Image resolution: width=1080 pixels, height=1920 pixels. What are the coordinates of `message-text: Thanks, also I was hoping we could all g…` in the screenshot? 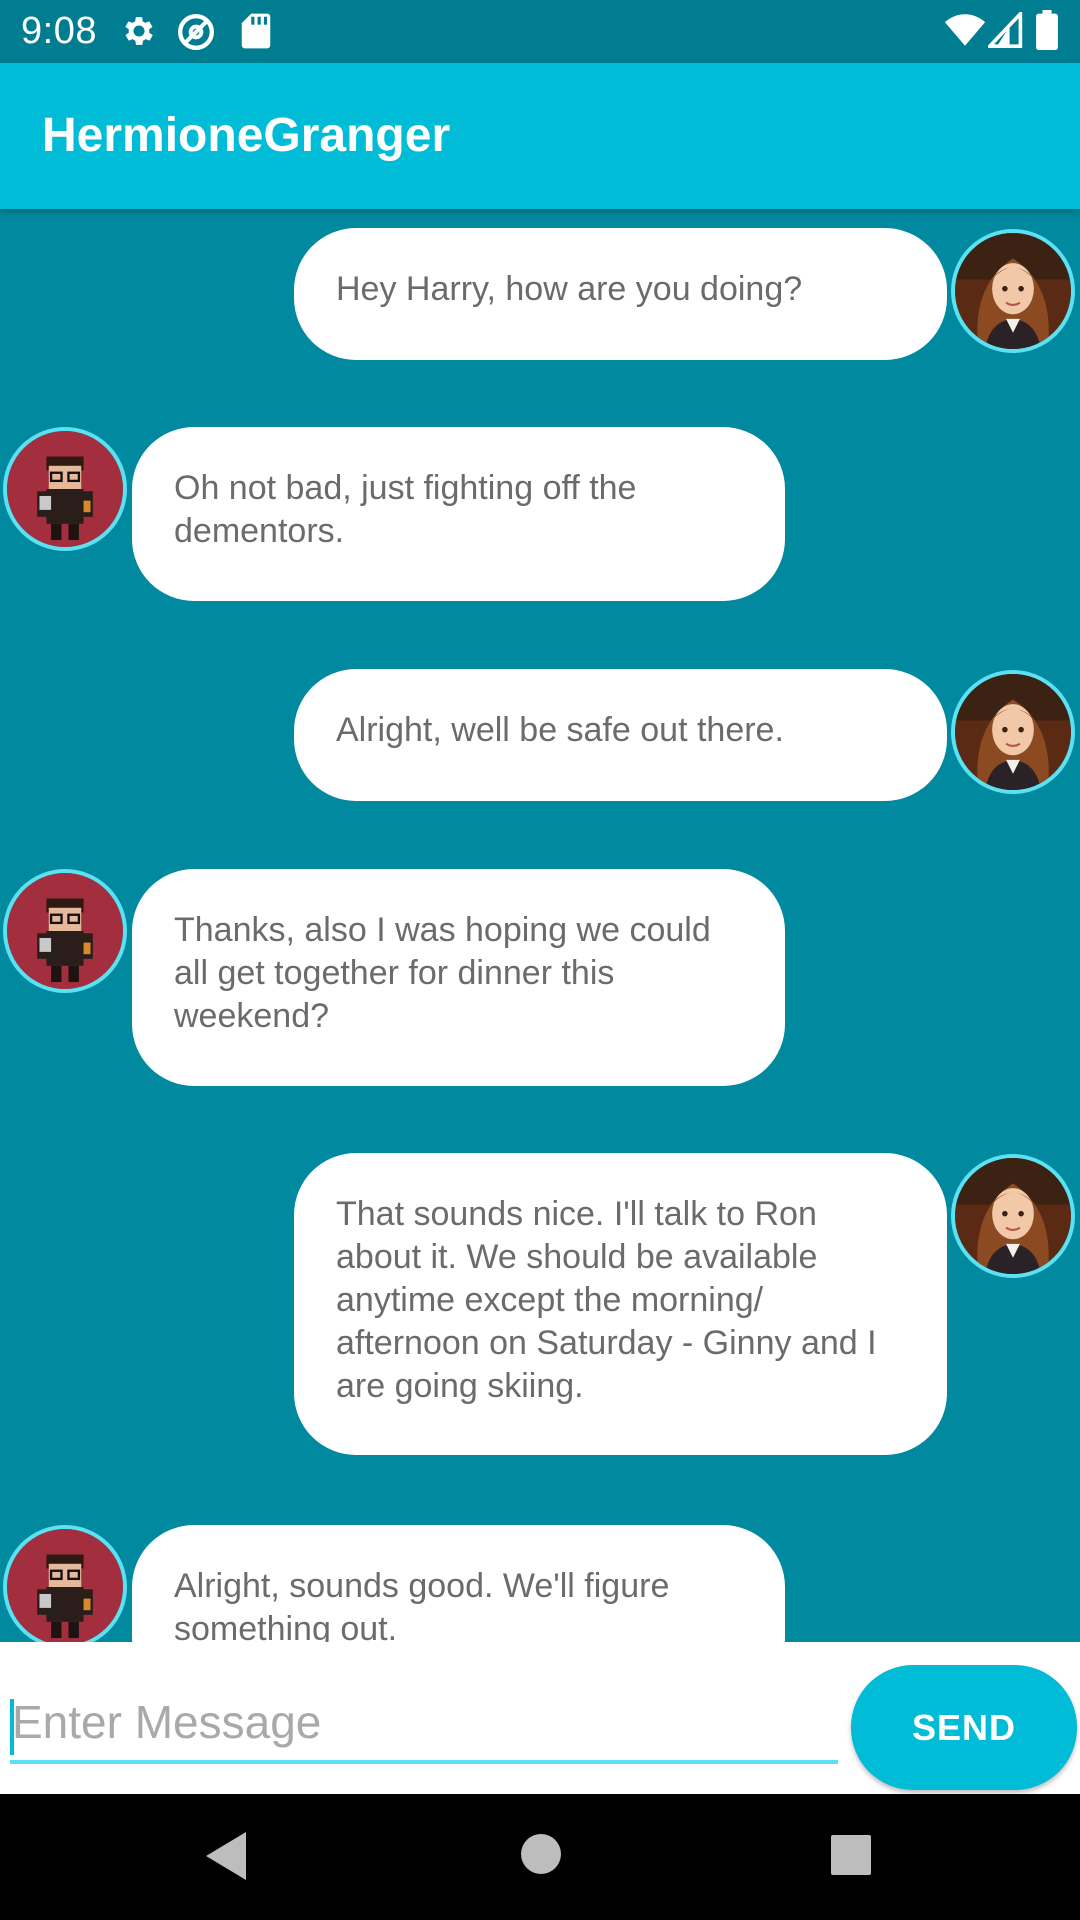 It's located at (442, 973).